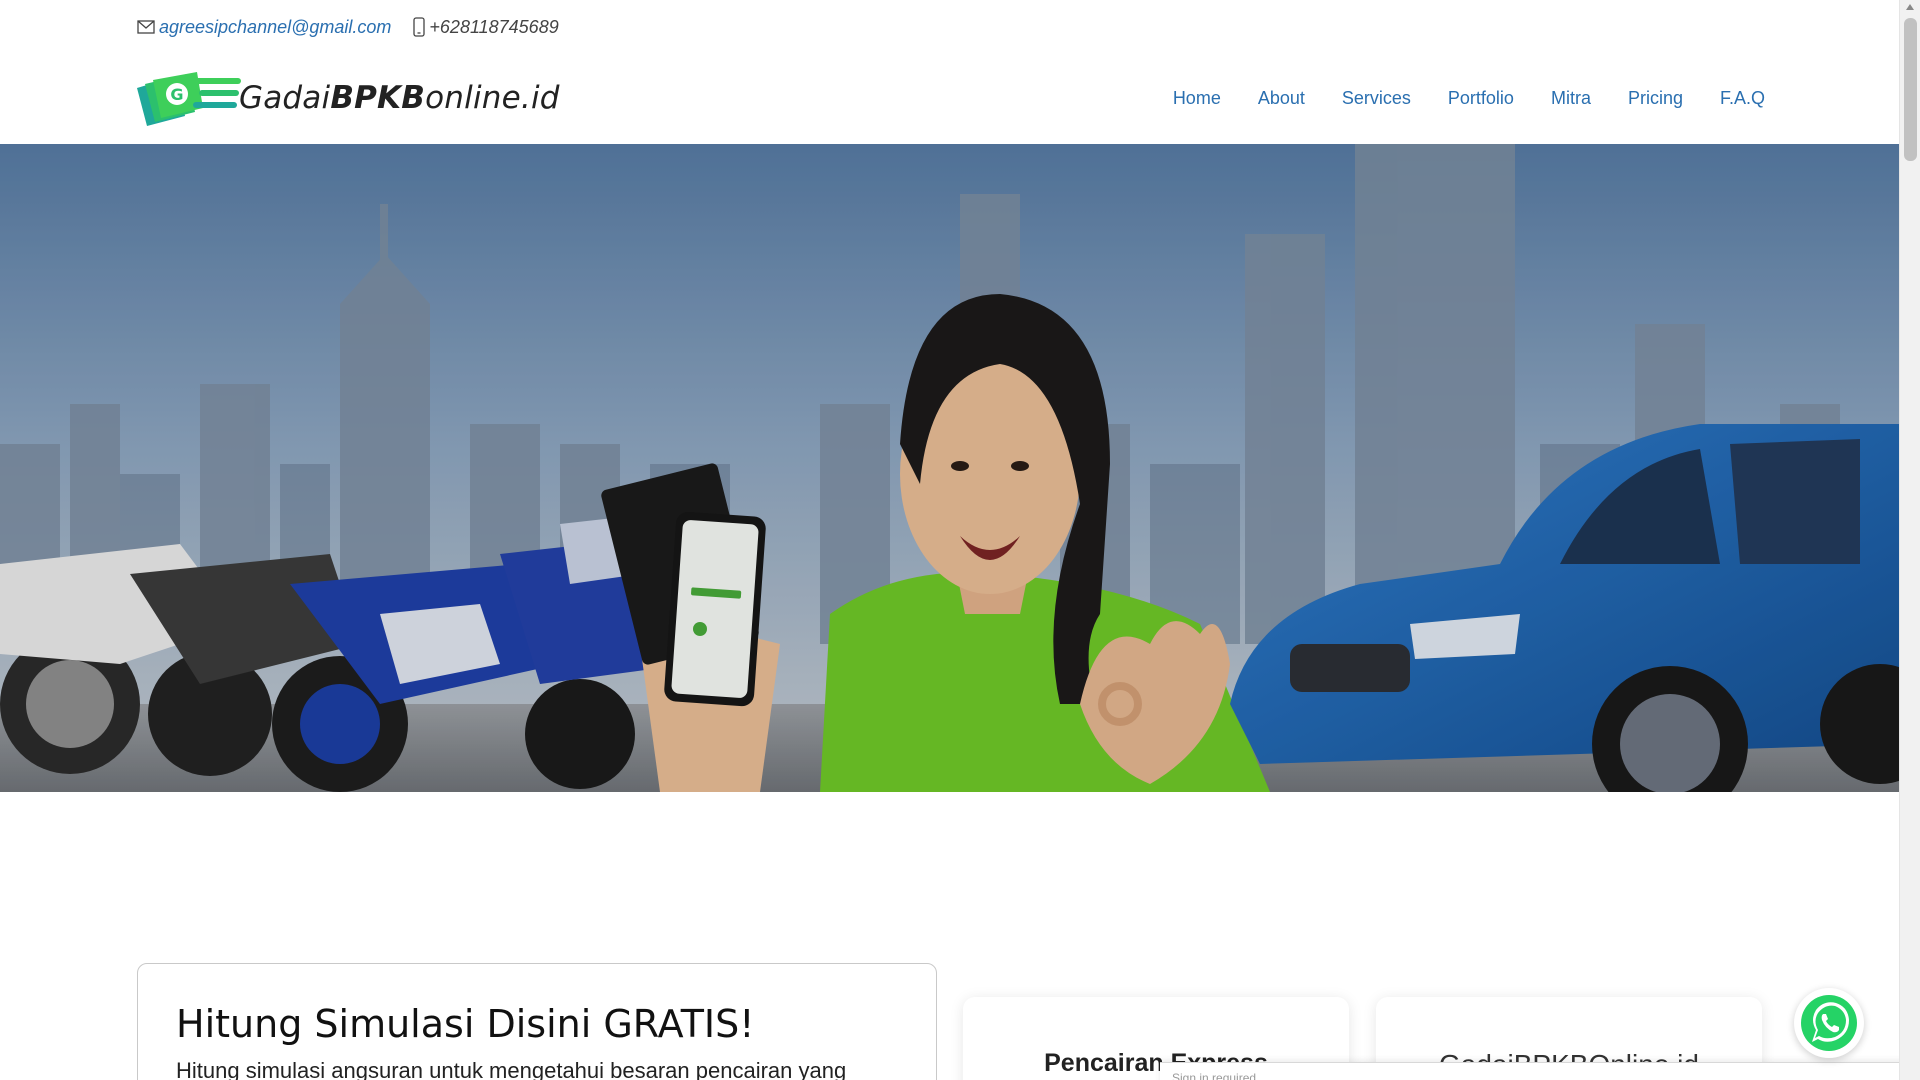  I want to click on nav-about: About, so click(1281, 98).